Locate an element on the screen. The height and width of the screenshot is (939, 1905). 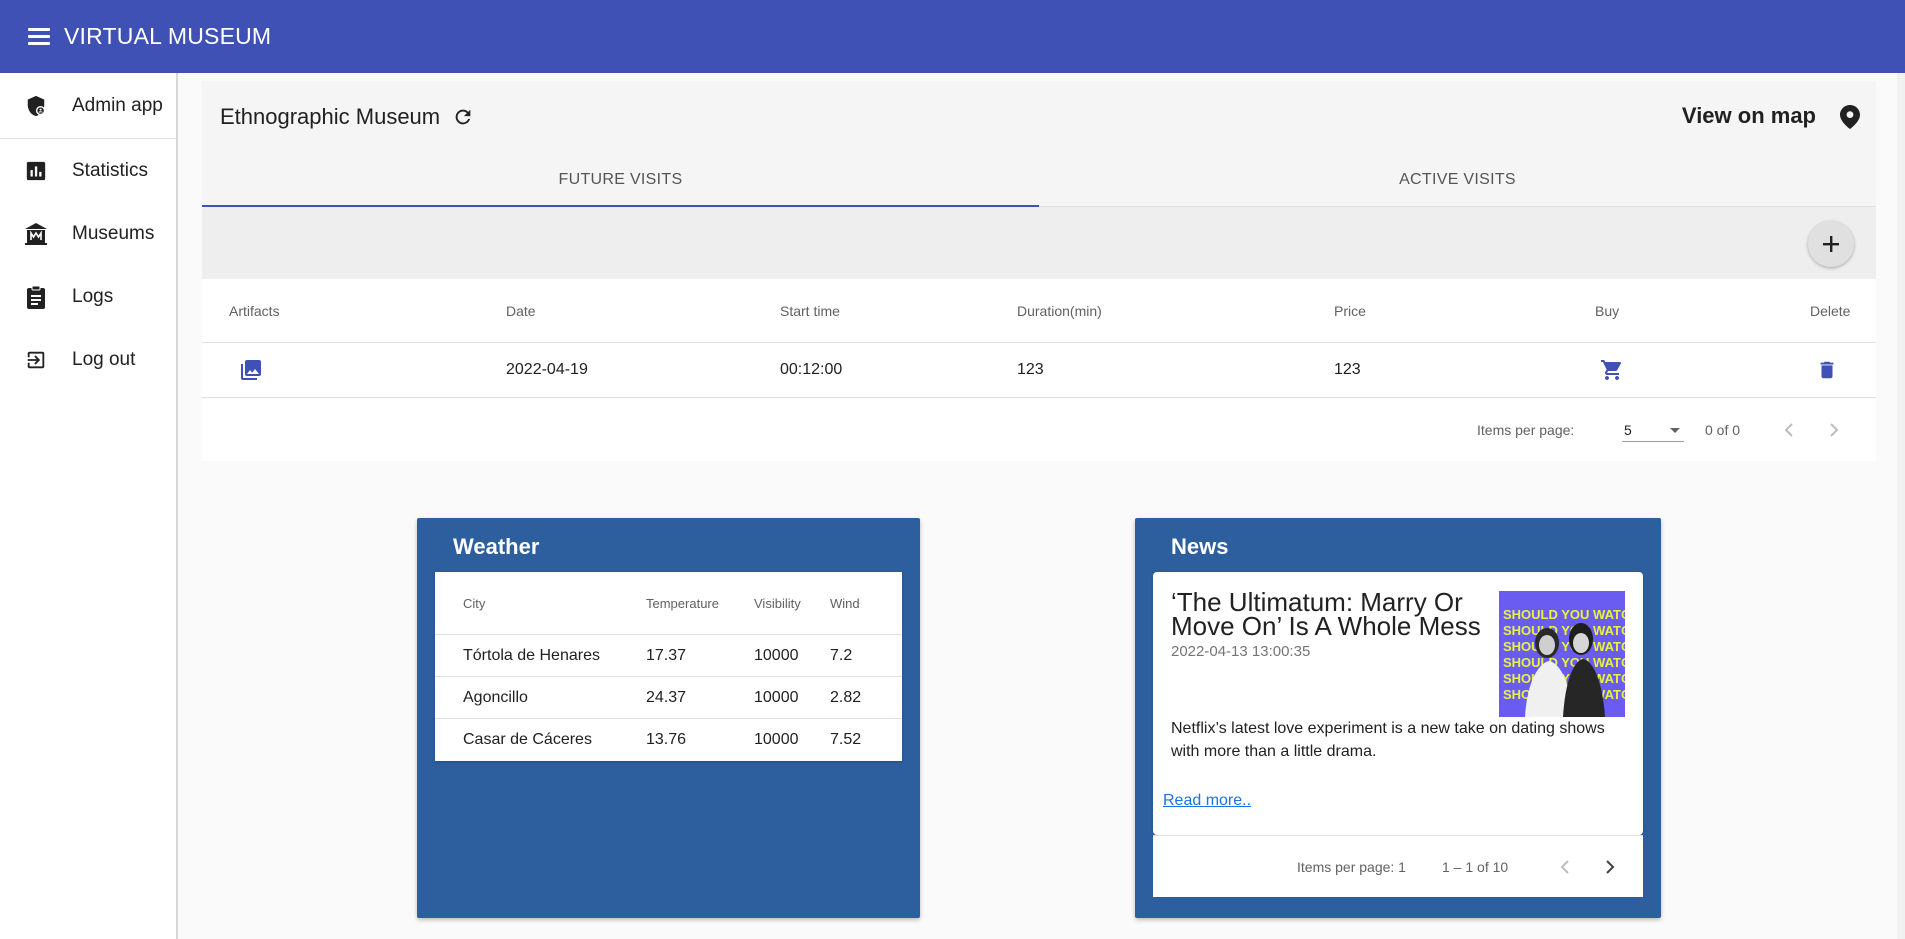
view-on-map-link: View on map is located at coordinates (1749, 116).